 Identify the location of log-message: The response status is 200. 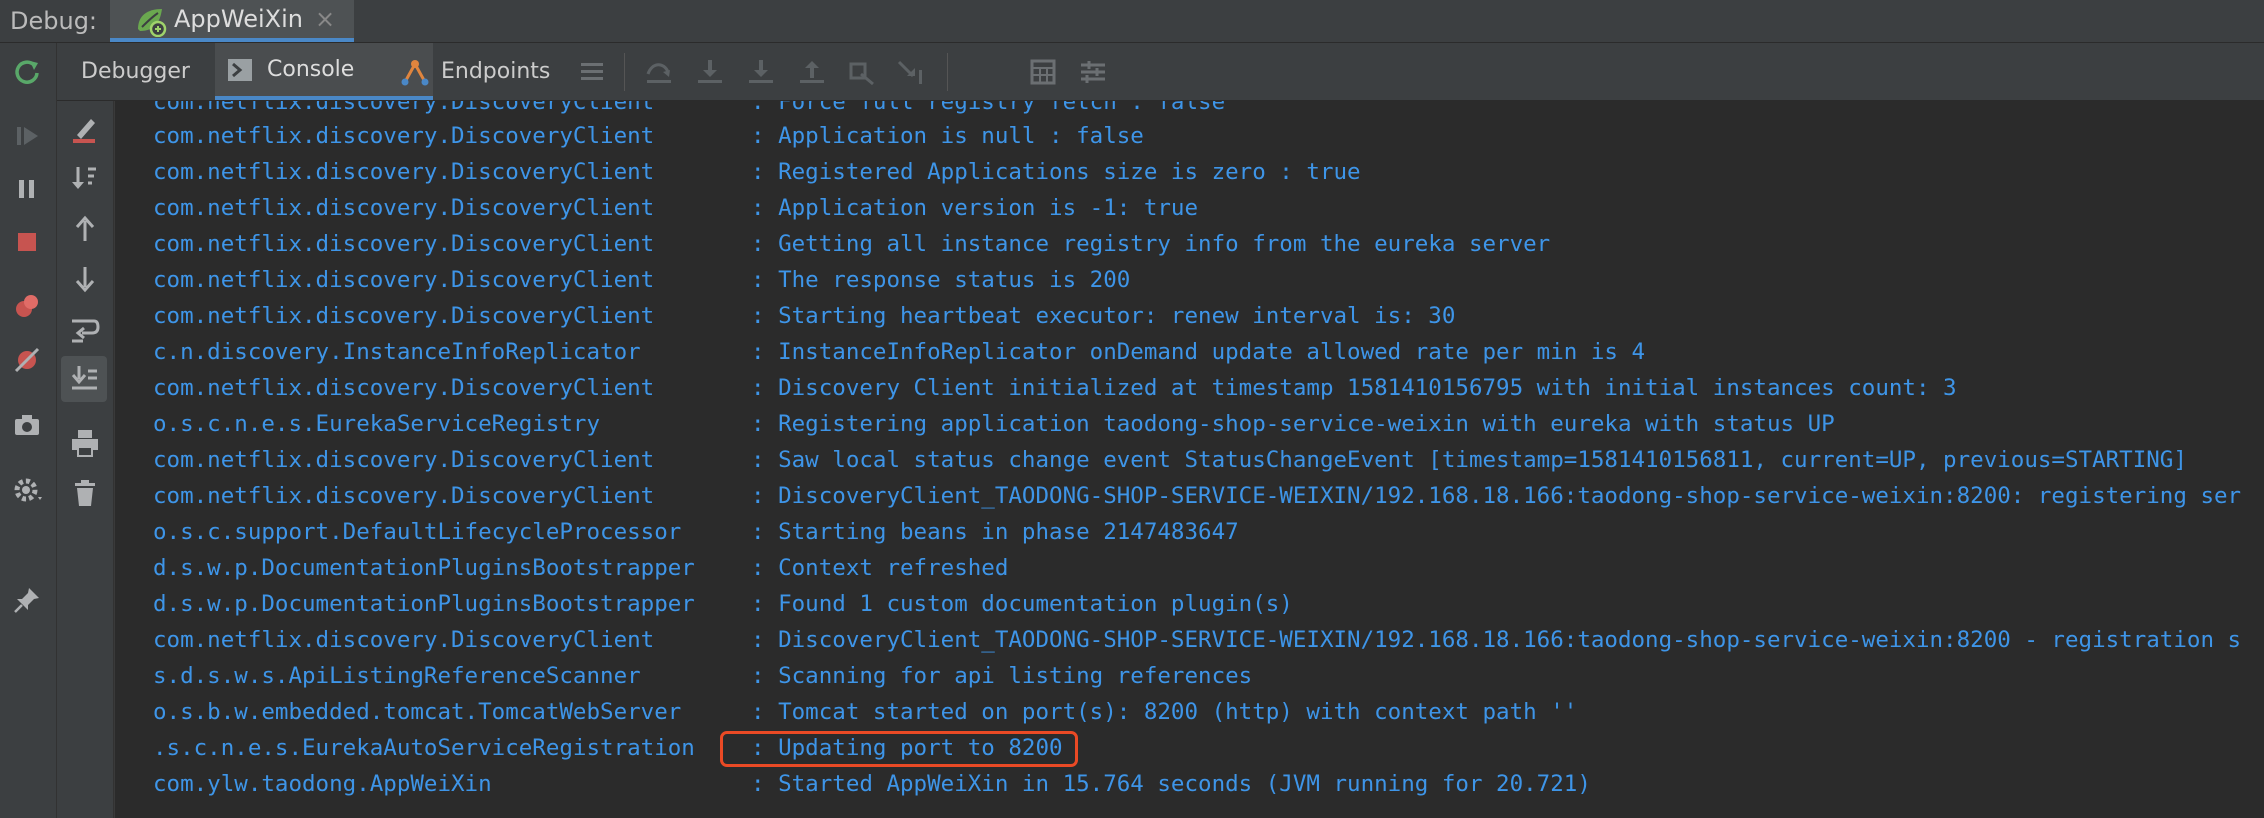
(954, 280).